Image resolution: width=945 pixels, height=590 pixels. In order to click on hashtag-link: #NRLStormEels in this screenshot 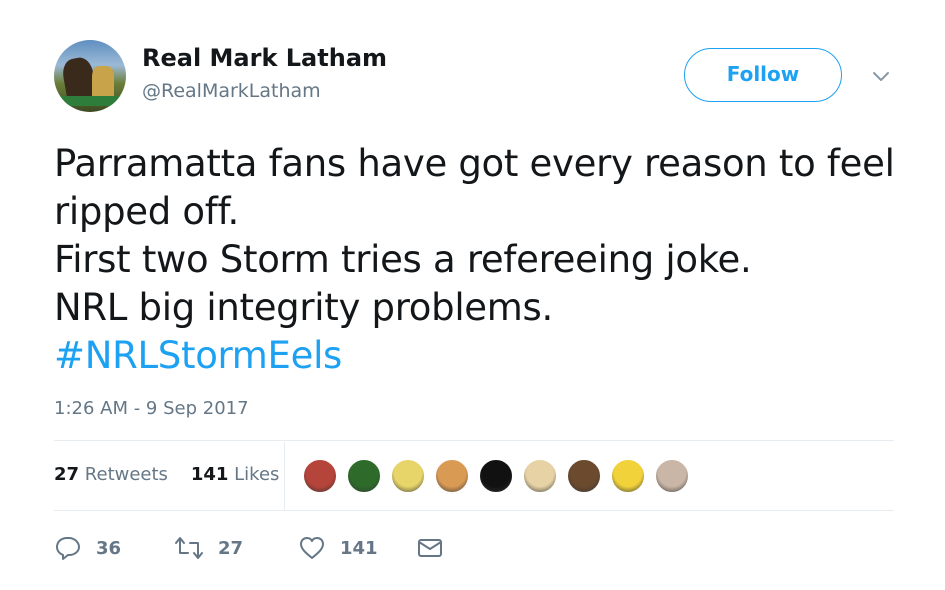, I will do `click(479, 356)`.